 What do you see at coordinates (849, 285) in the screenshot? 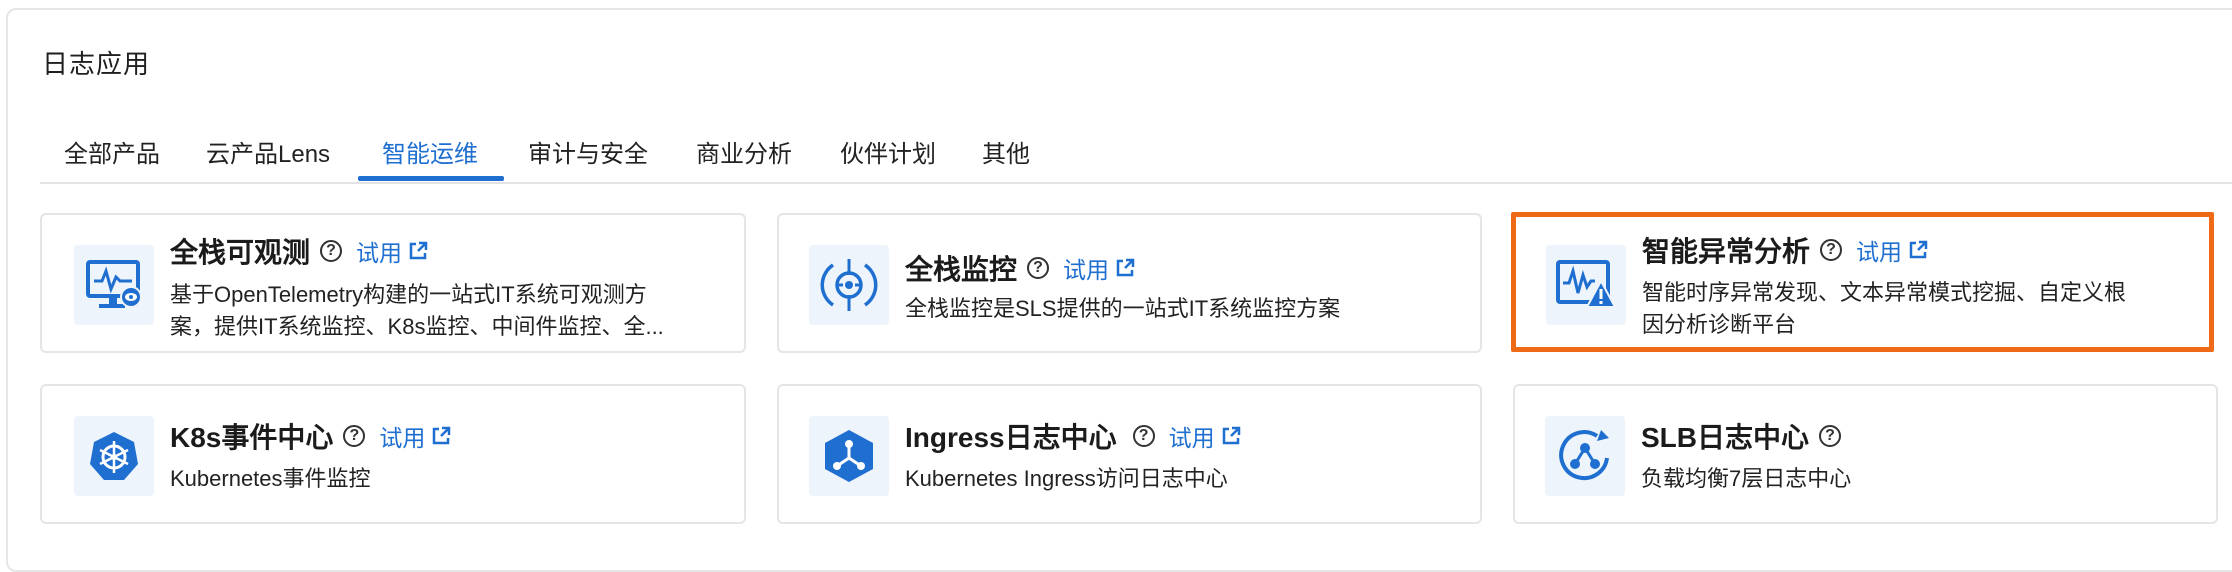
I see `target-monitor-icon` at bounding box center [849, 285].